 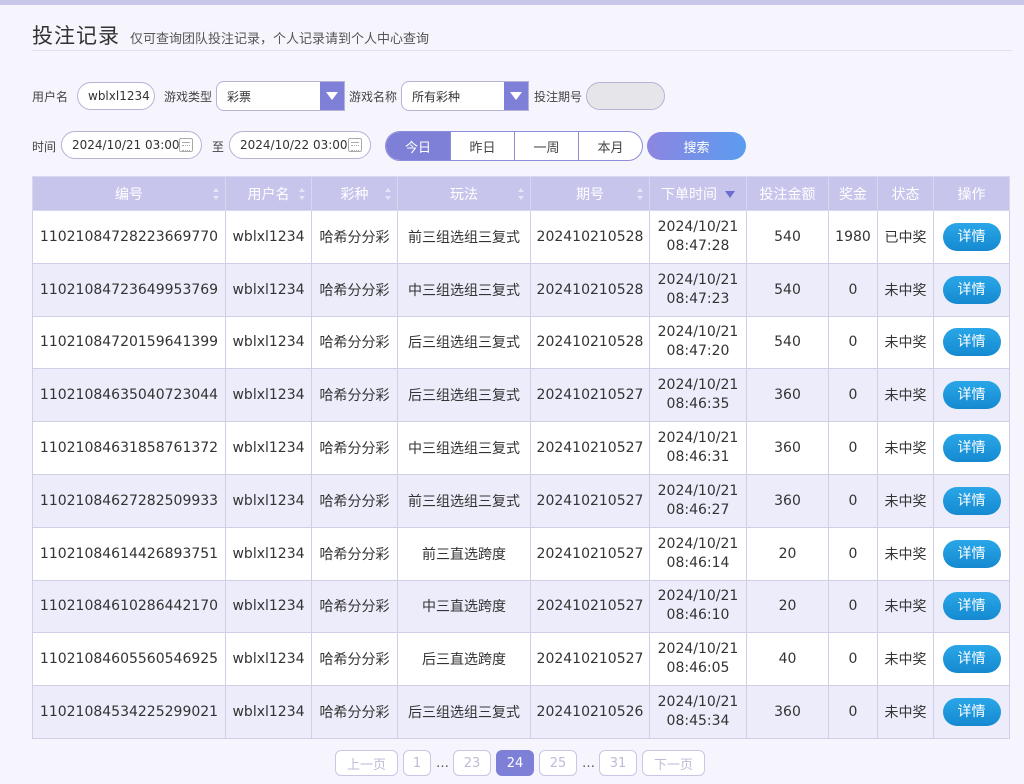 What do you see at coordinates (698, 553) in the screenshot?
I see `cell-order-time: 2024/10/21 08:46:14` at bounding box center [698, 553].